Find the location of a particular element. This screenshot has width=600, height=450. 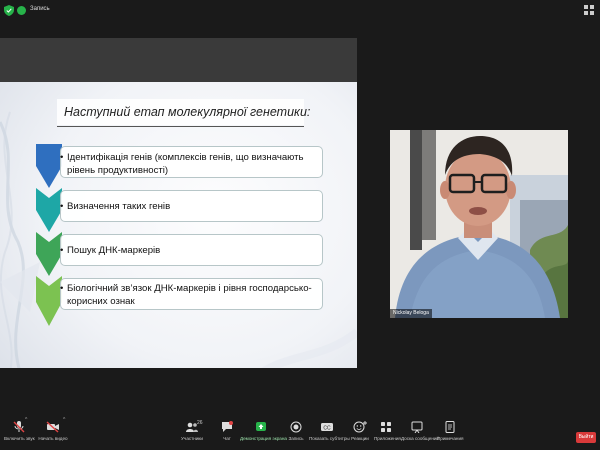

video-camera-off-icon is located at coordinates (52, 427).